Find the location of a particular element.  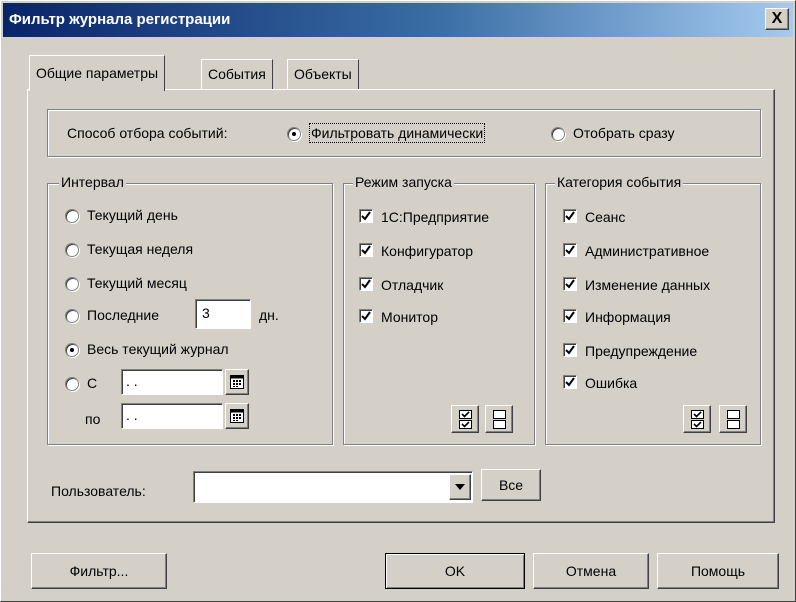

checkbox-monitor-label: Монитор is located at coordinates (409, 317).